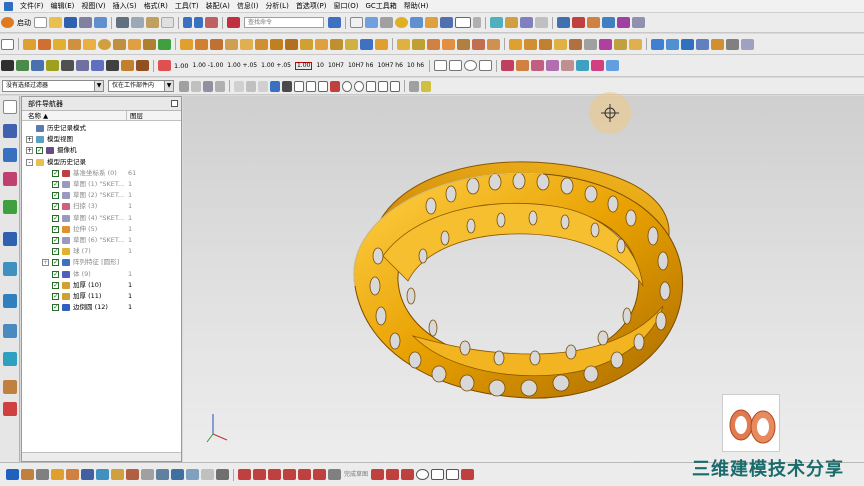  I want to click on snap-center-icon, so click(347, 86).